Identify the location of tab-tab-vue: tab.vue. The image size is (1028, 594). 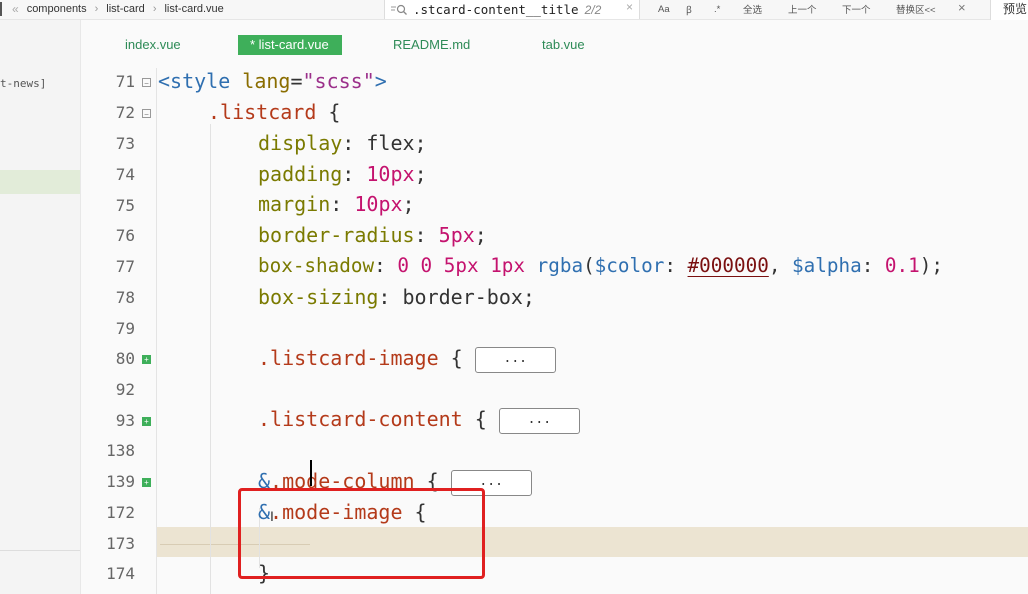
(563, 45).